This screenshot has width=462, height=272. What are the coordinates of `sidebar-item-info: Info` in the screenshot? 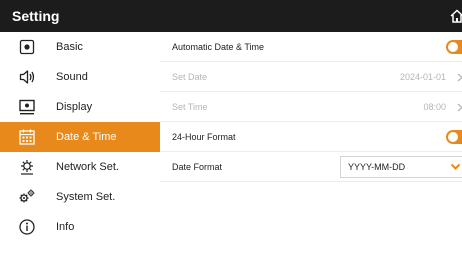 It's located at (80, 227).